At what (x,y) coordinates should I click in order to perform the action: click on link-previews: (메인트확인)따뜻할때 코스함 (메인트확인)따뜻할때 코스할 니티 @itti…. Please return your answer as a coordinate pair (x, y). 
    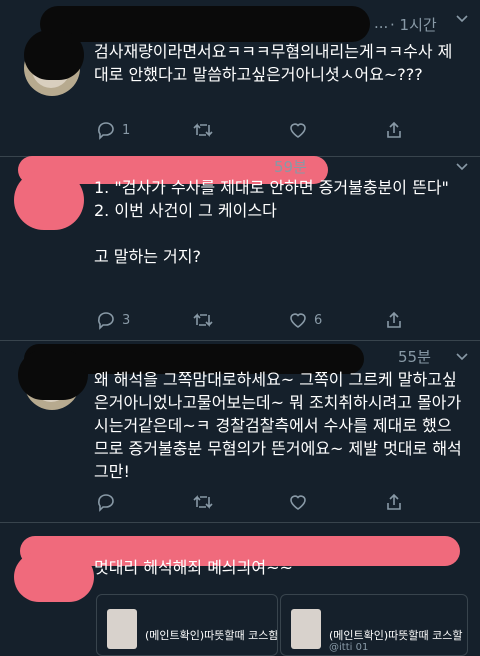
    Looking at the image, I should click on (282, 625).